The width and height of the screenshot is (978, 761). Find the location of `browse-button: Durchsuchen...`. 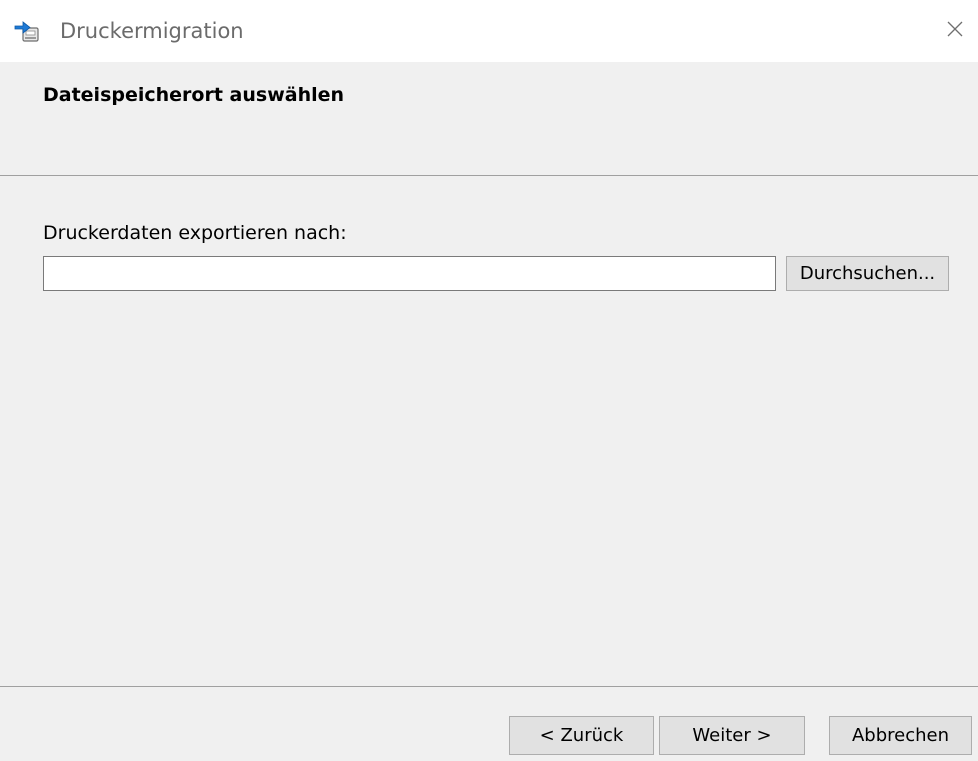

browse-button: Durchsuchen... is located at coordinates (867, 273).